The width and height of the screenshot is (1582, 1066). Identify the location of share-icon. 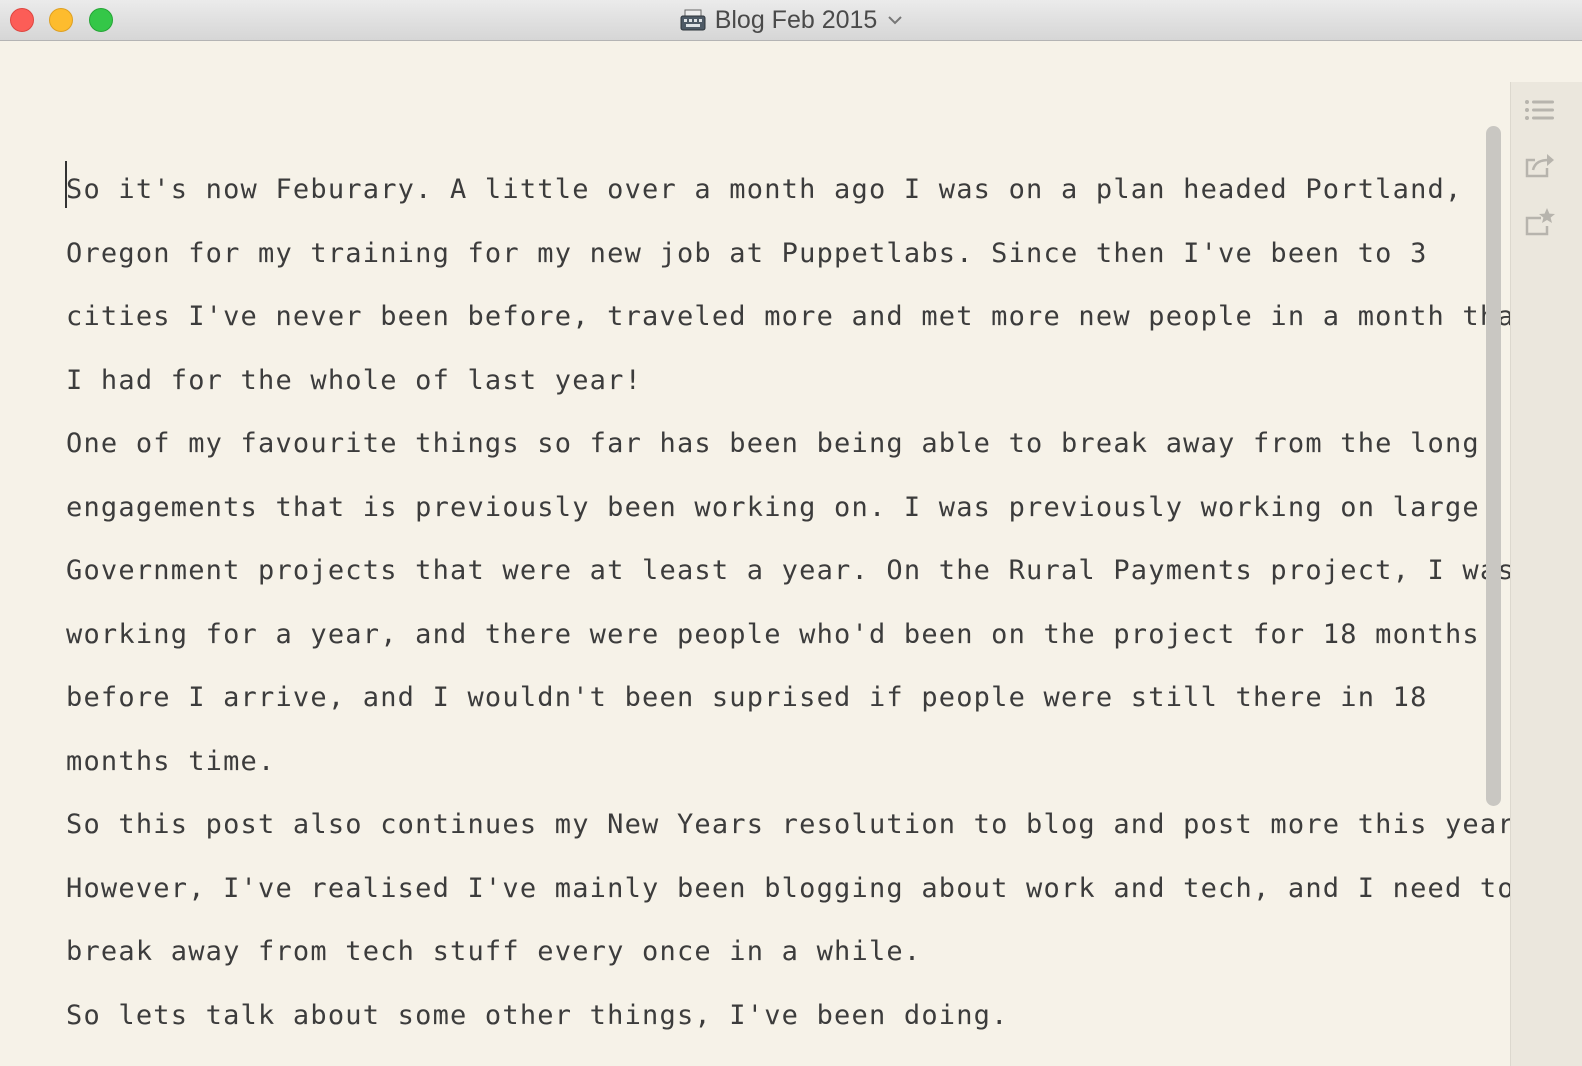
(1540, 166).